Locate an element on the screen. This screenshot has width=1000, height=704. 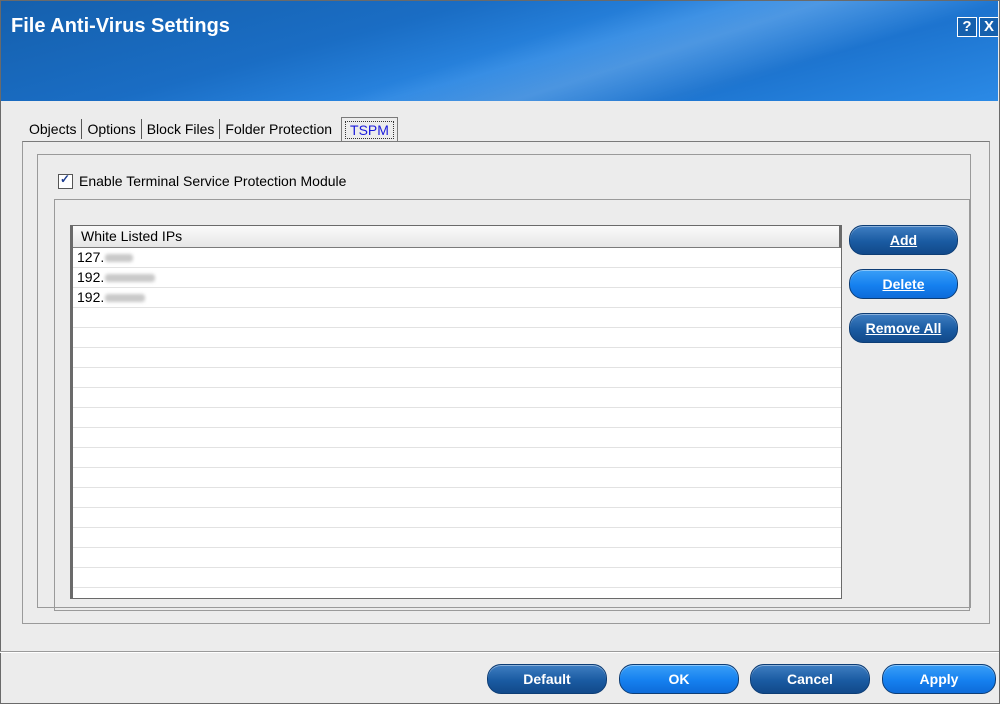
remove-all-label: Remove All is located at coordinates (903, 328).